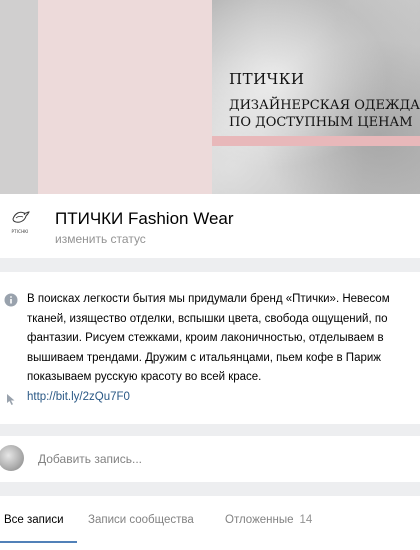 Image resolution: width=420 pixels, height=550 pixels. I want to click on postponed-count-badge: 14, so click(306, 520).